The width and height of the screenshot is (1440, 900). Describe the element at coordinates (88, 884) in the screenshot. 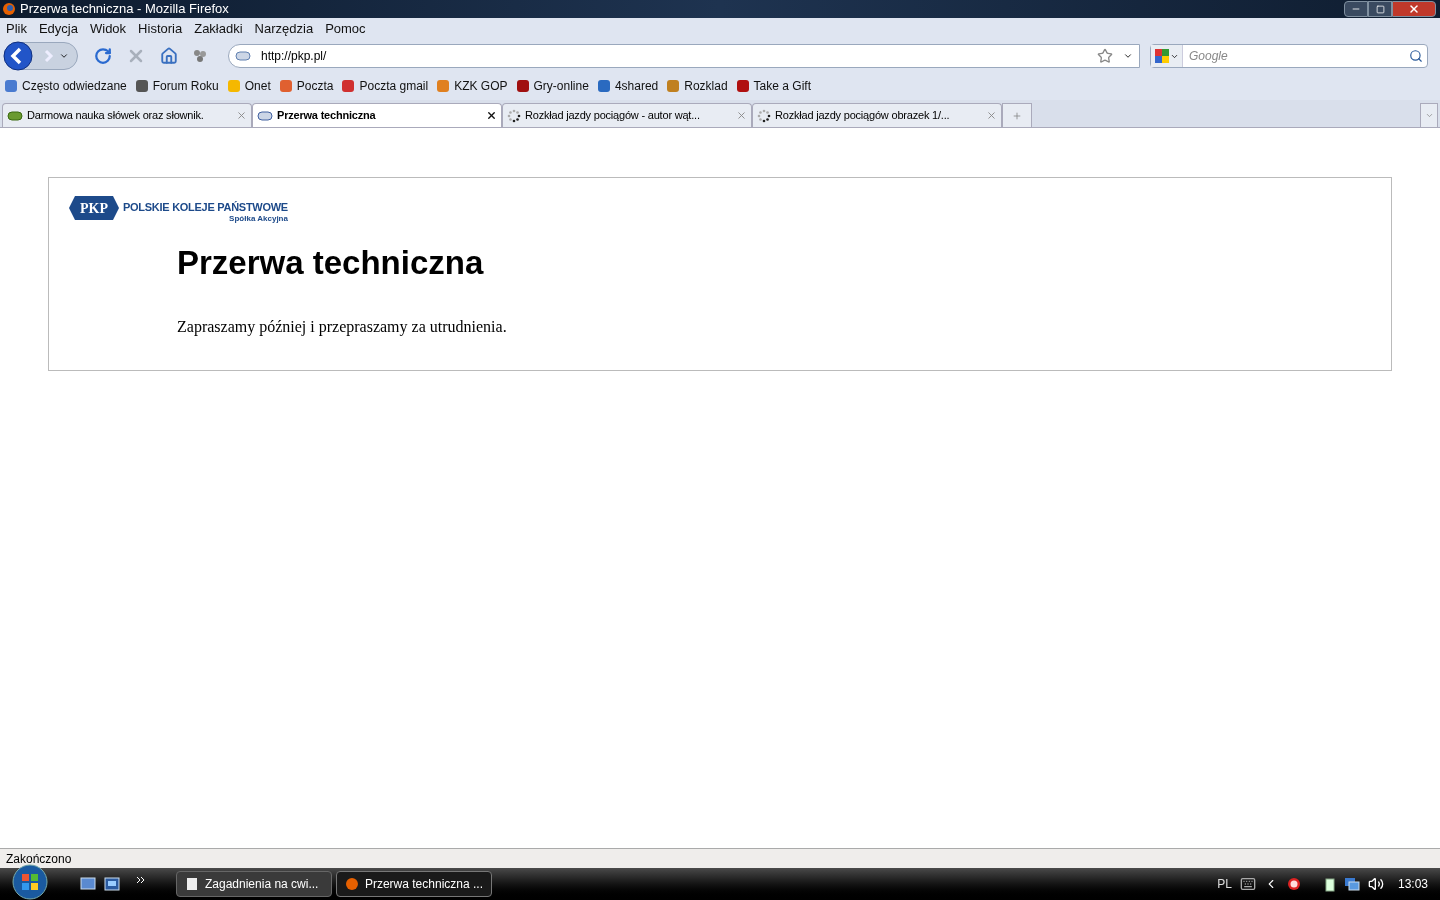

I see `show-desktop-icon` at that location.